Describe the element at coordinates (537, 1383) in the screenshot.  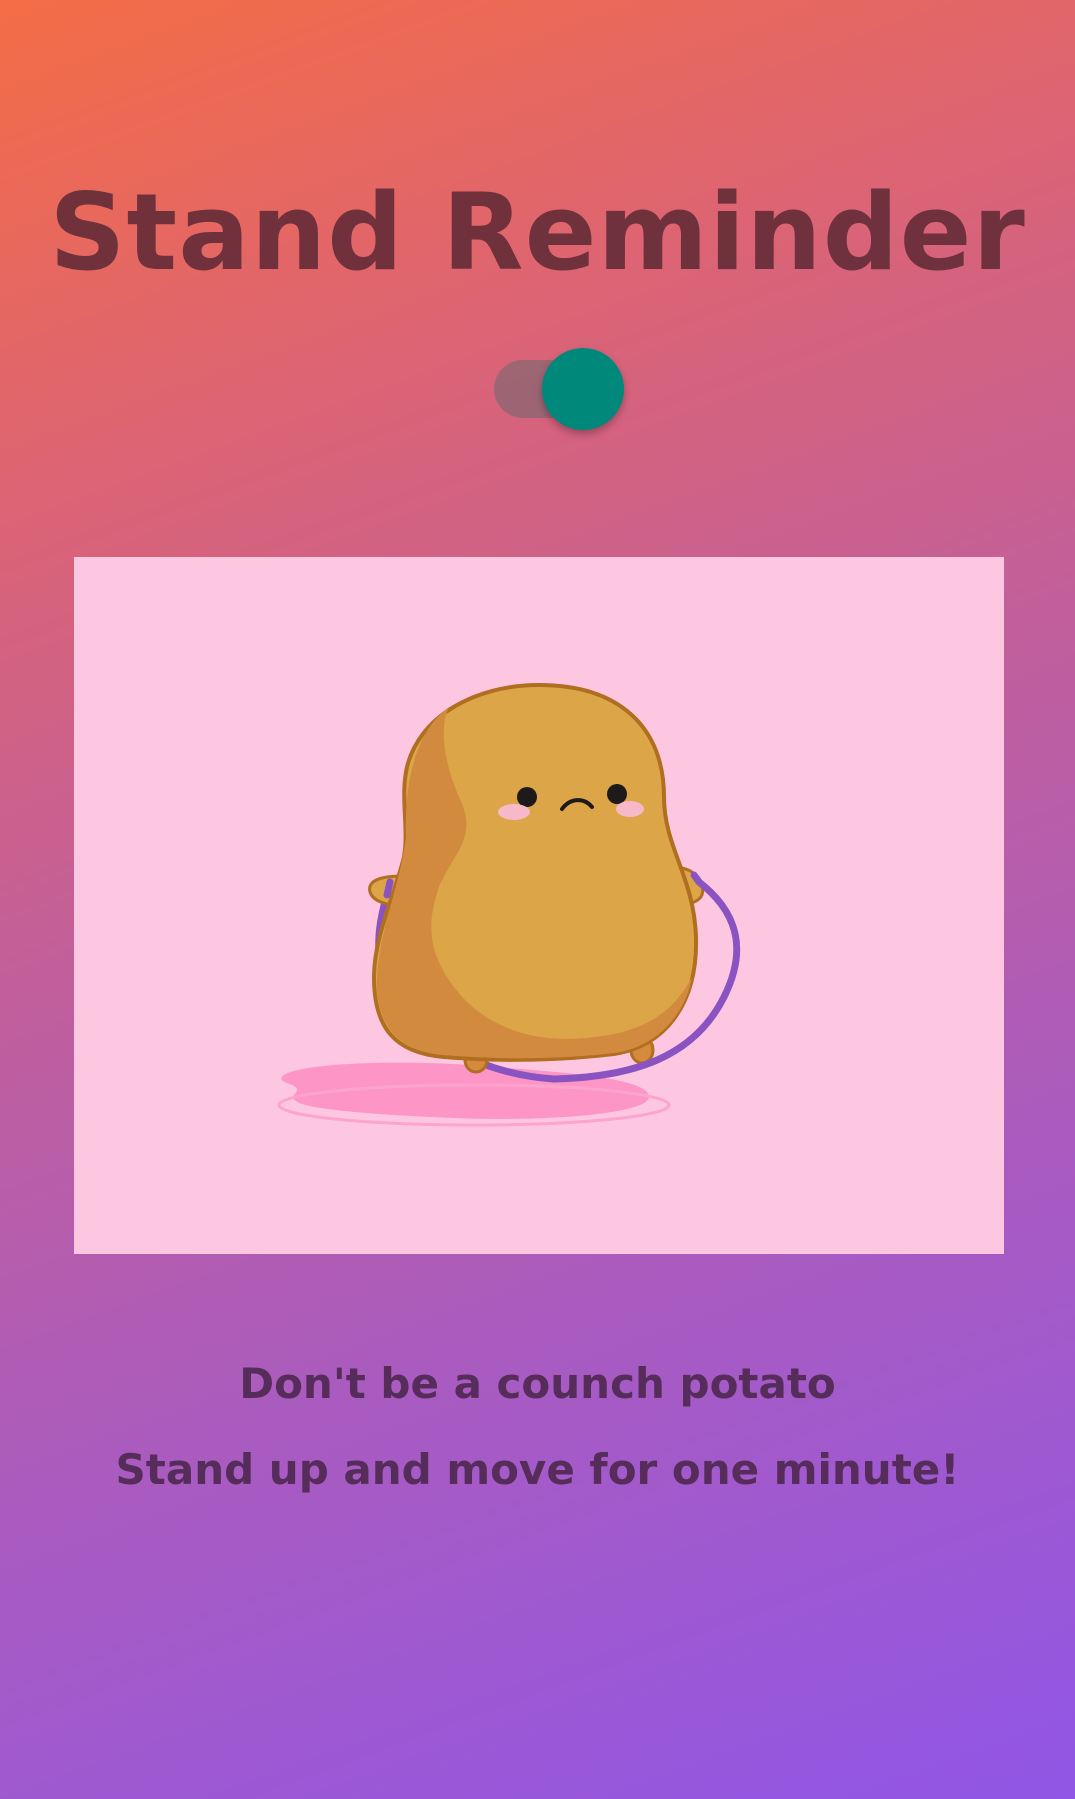
I see `message-line-1: Don't be a counch potato` at that location.